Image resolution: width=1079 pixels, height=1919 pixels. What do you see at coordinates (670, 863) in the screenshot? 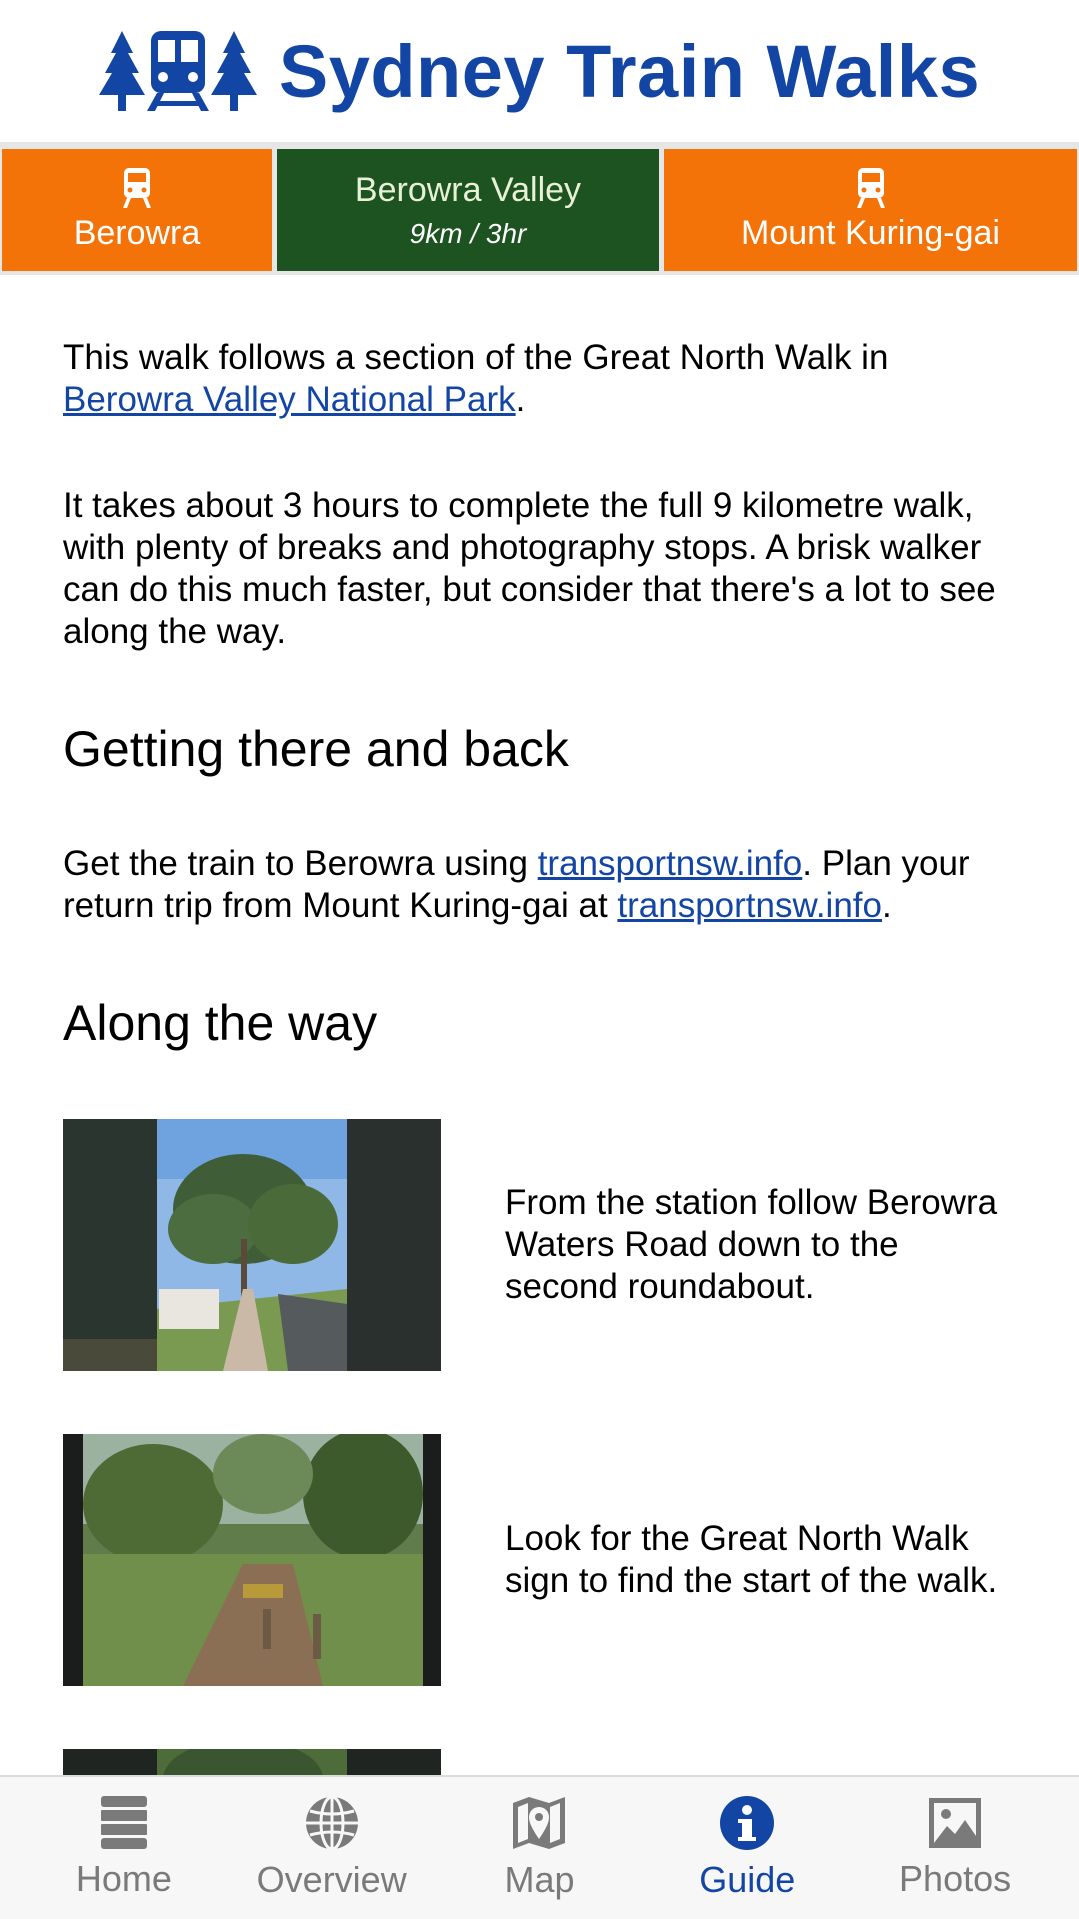
I see `transport-link-outbound: transportnsw.info` at bounding box center [670, 863].